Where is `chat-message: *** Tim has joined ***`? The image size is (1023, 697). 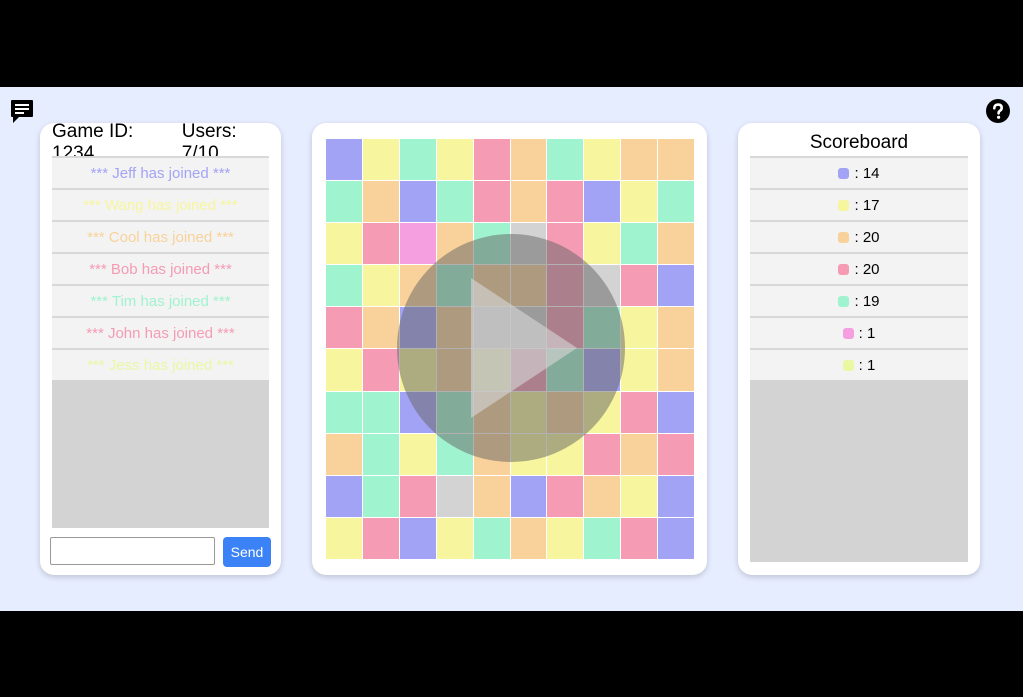 chat-message: *** Tim has joined *** is located at coordinates (160, 300).